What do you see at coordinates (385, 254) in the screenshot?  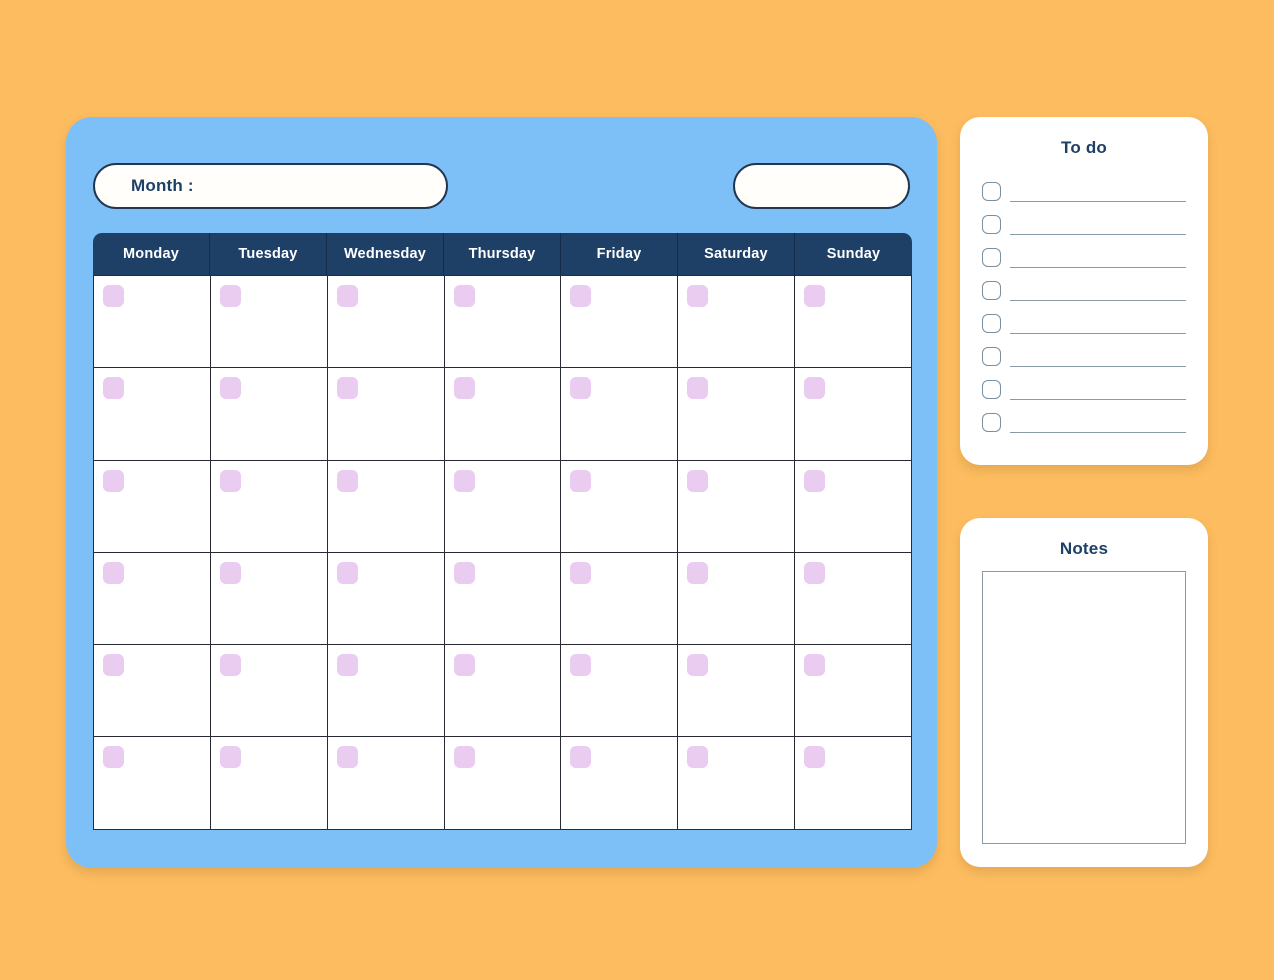 I see `day-header-wednesday: Wednesday` at bounding box center [385, 254].